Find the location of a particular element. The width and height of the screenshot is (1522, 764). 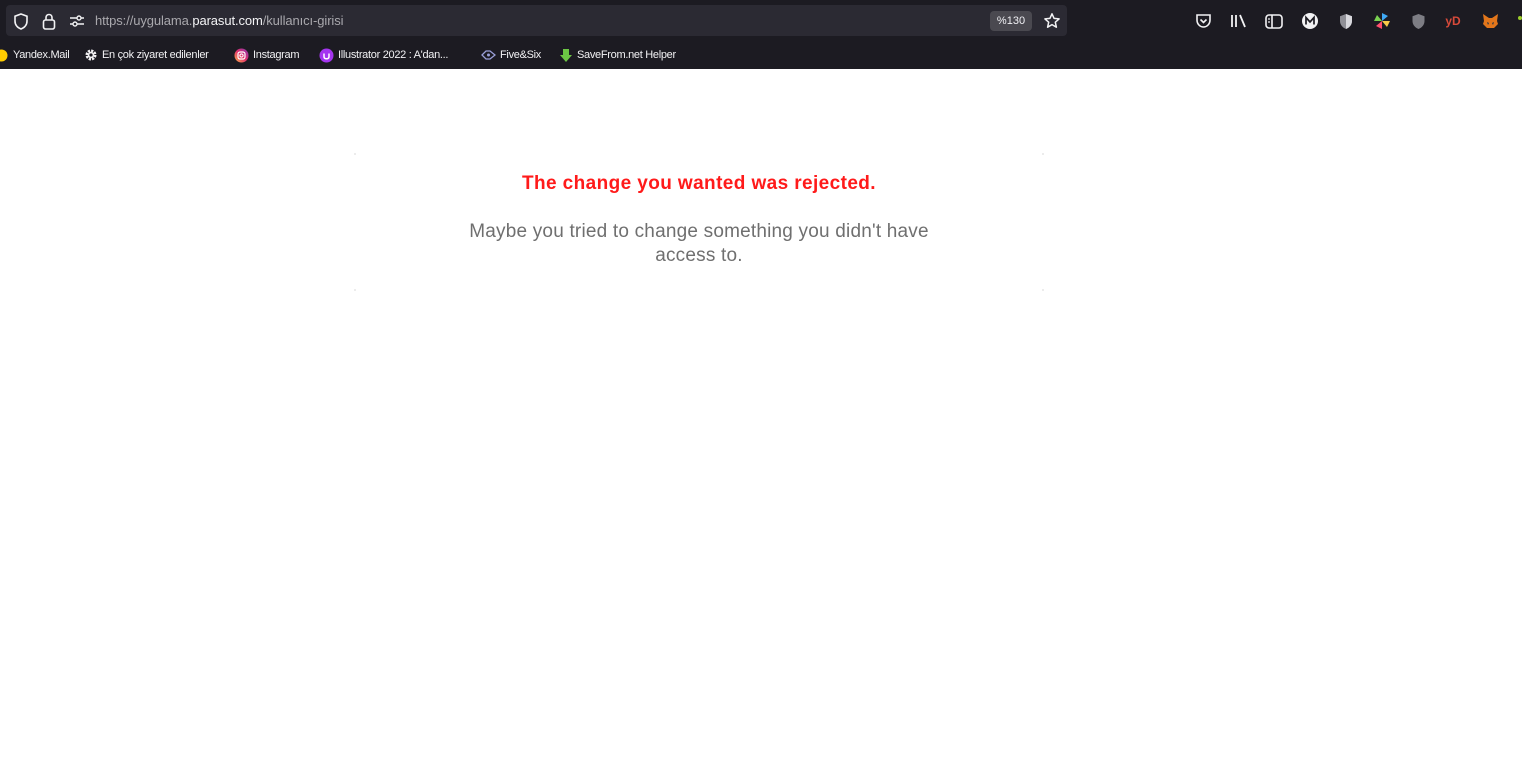

bookmark-savefrom: SaveFrom.net Helper is located at coordinates (617, 55).